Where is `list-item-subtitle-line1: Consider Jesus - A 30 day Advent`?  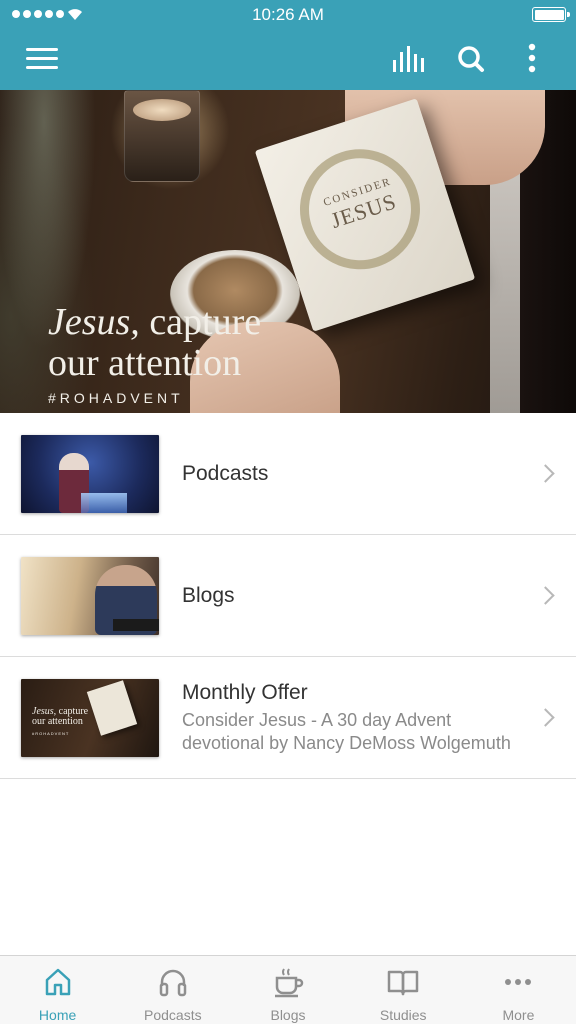 list-item-subtitle-line1: Consider Jesus - A 30 day Advent is located at coordinates (317, 720).